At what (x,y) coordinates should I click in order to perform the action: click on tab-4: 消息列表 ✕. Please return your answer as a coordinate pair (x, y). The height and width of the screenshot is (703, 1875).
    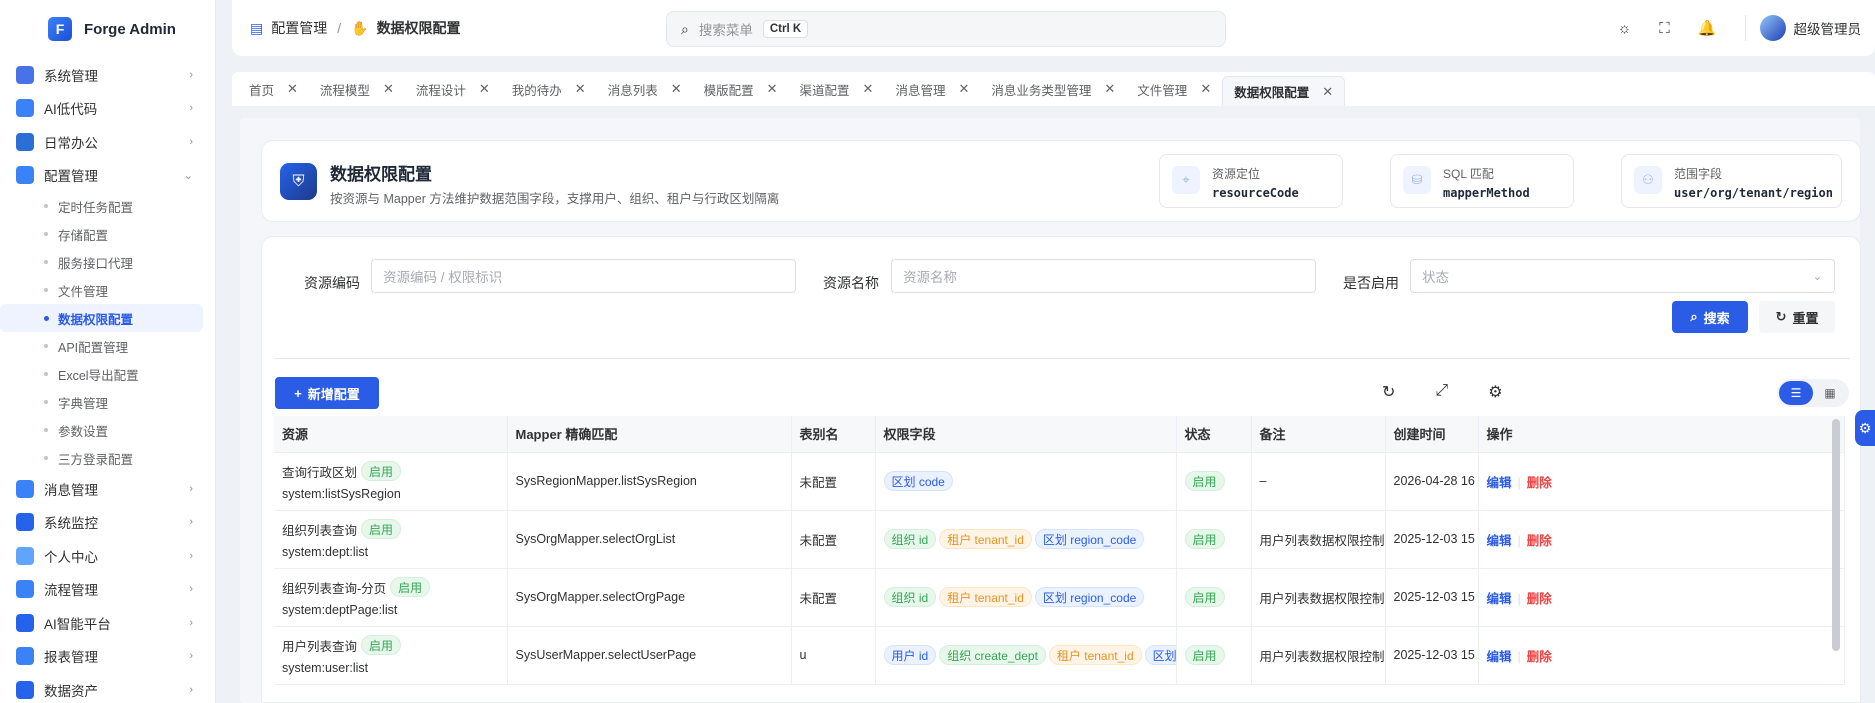
    Looking at the image, I should click on (645, 89).